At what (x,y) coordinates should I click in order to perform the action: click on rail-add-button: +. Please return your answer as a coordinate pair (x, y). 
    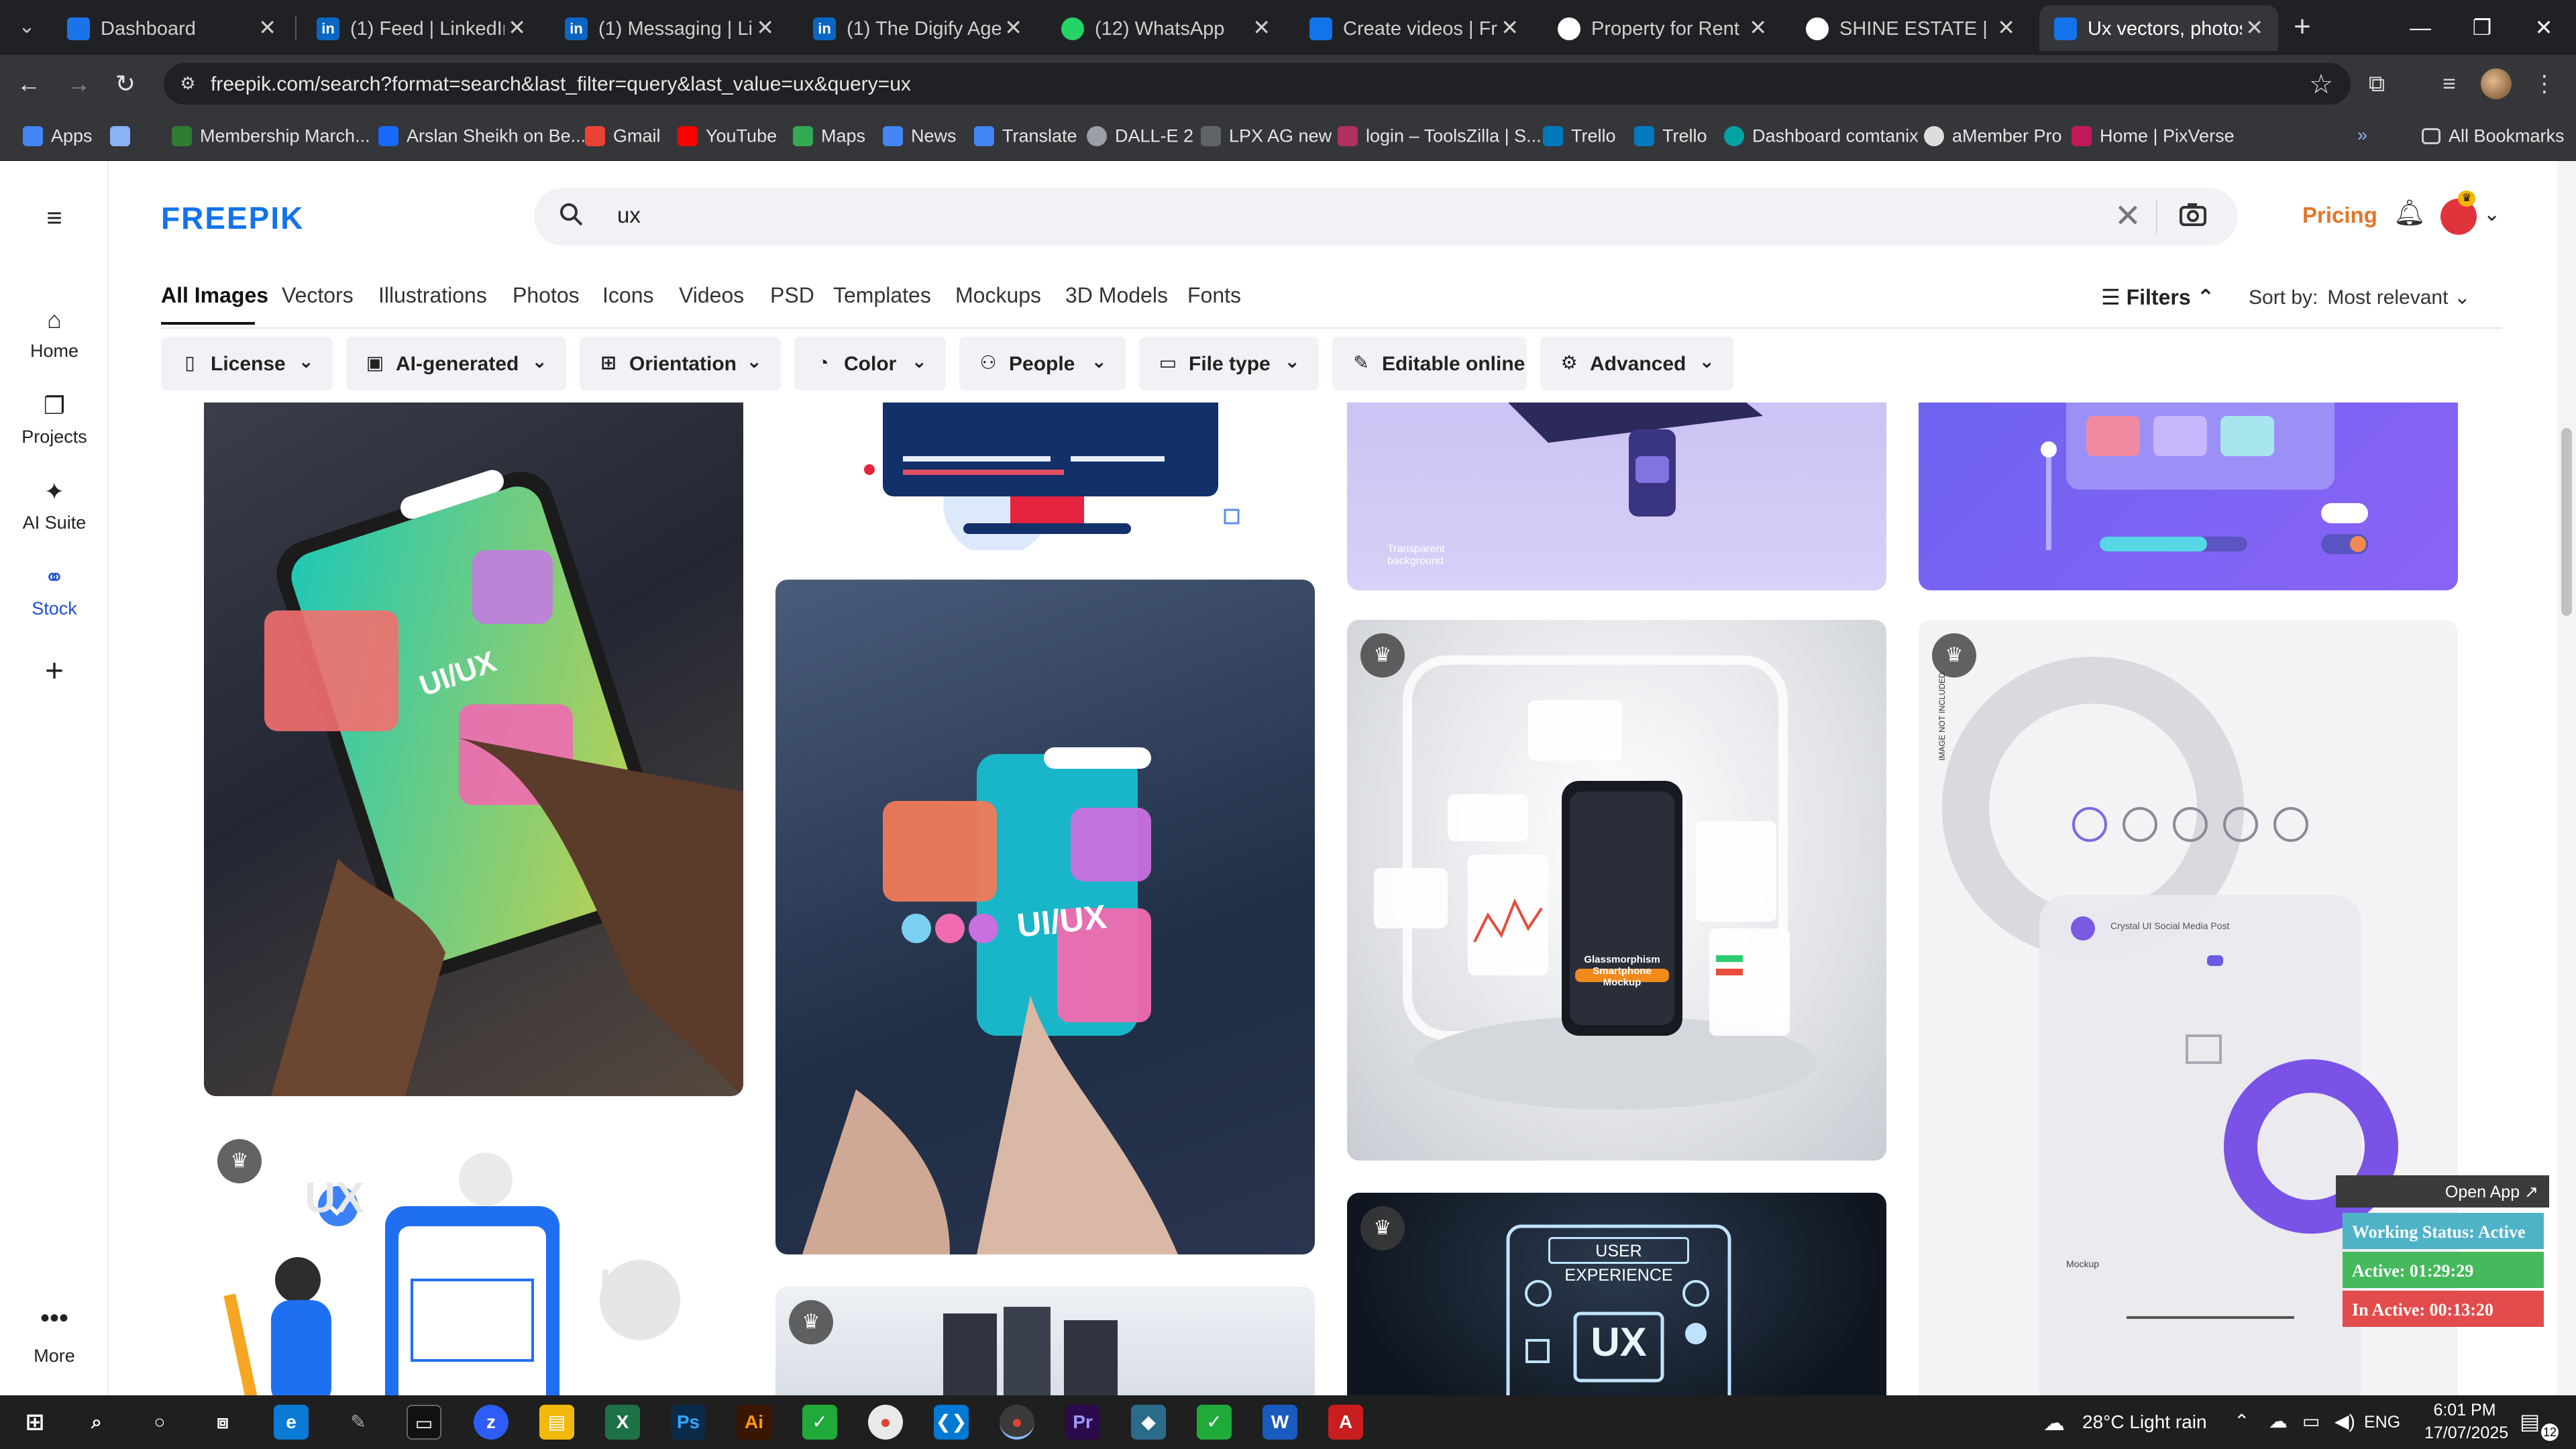
    Looking at the image, I should click on (54, 692).